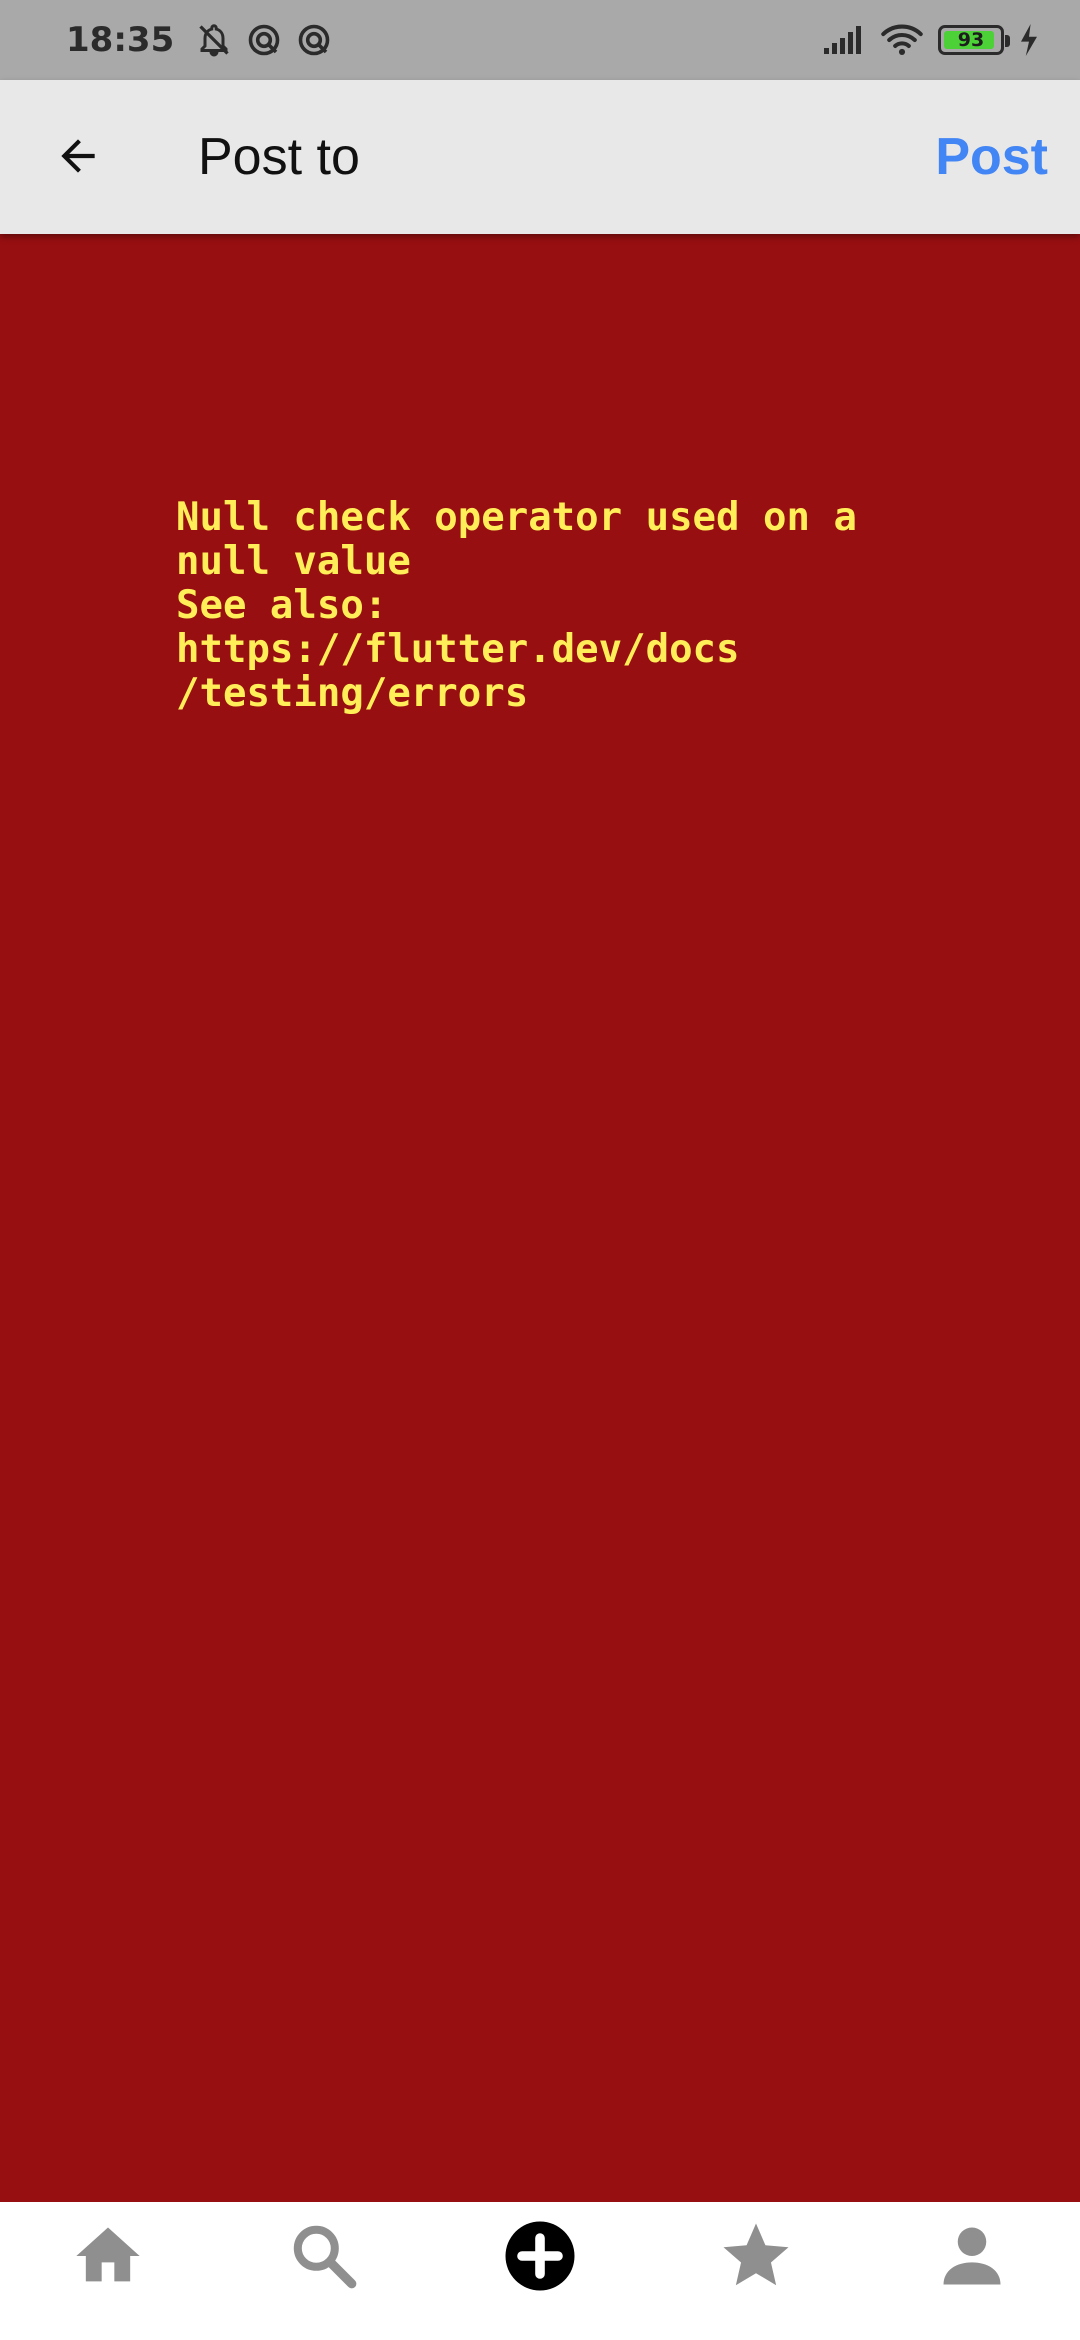  I want to click on notifications-off-icon, so click(214, 40).